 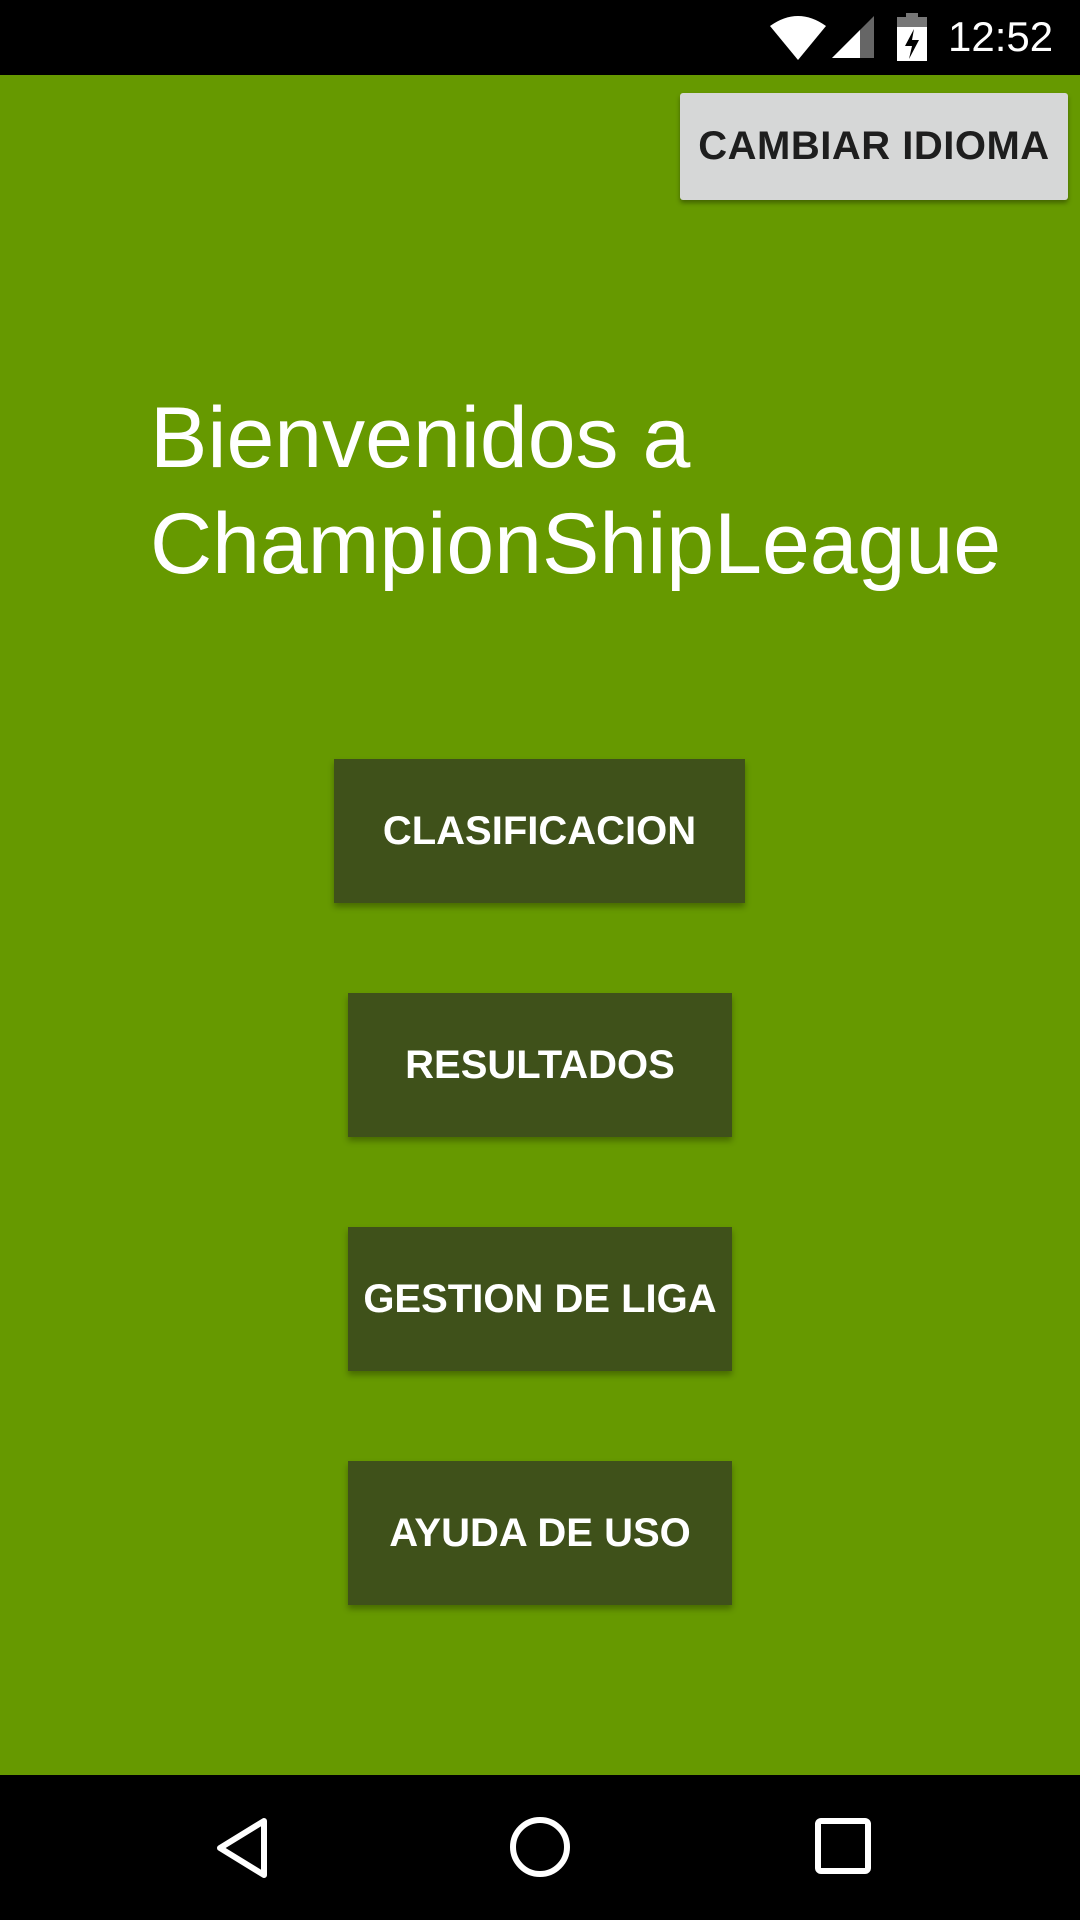 I want to click on status-bar: 12:52, so click(x=540, y=37).